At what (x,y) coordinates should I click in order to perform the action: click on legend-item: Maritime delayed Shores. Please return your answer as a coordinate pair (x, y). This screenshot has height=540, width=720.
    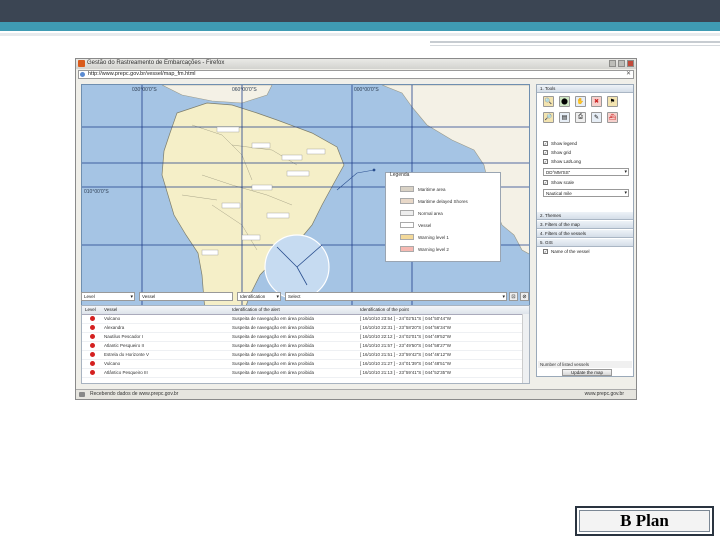
    Looking at the image, I should click on (434, 201).